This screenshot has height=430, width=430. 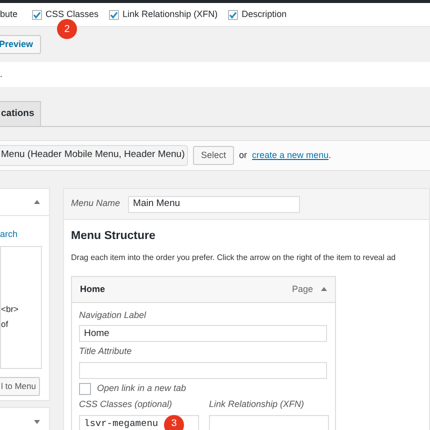 I want to click on select-button: Select, so click(x=213, y=156).